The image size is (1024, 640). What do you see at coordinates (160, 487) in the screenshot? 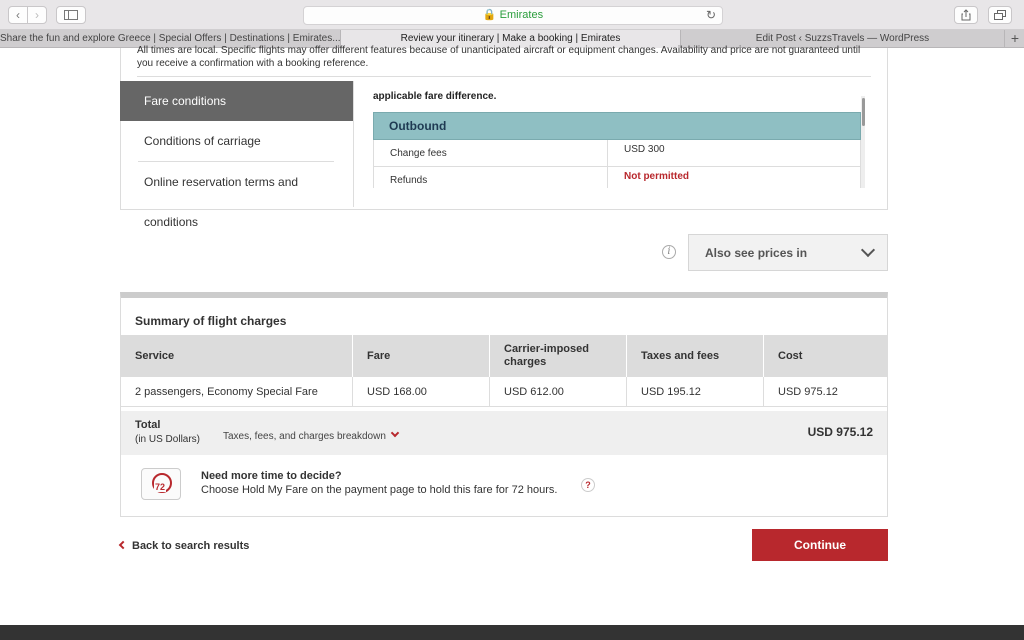
I see `hold-hours: 72` at bounding box center [160, 487].